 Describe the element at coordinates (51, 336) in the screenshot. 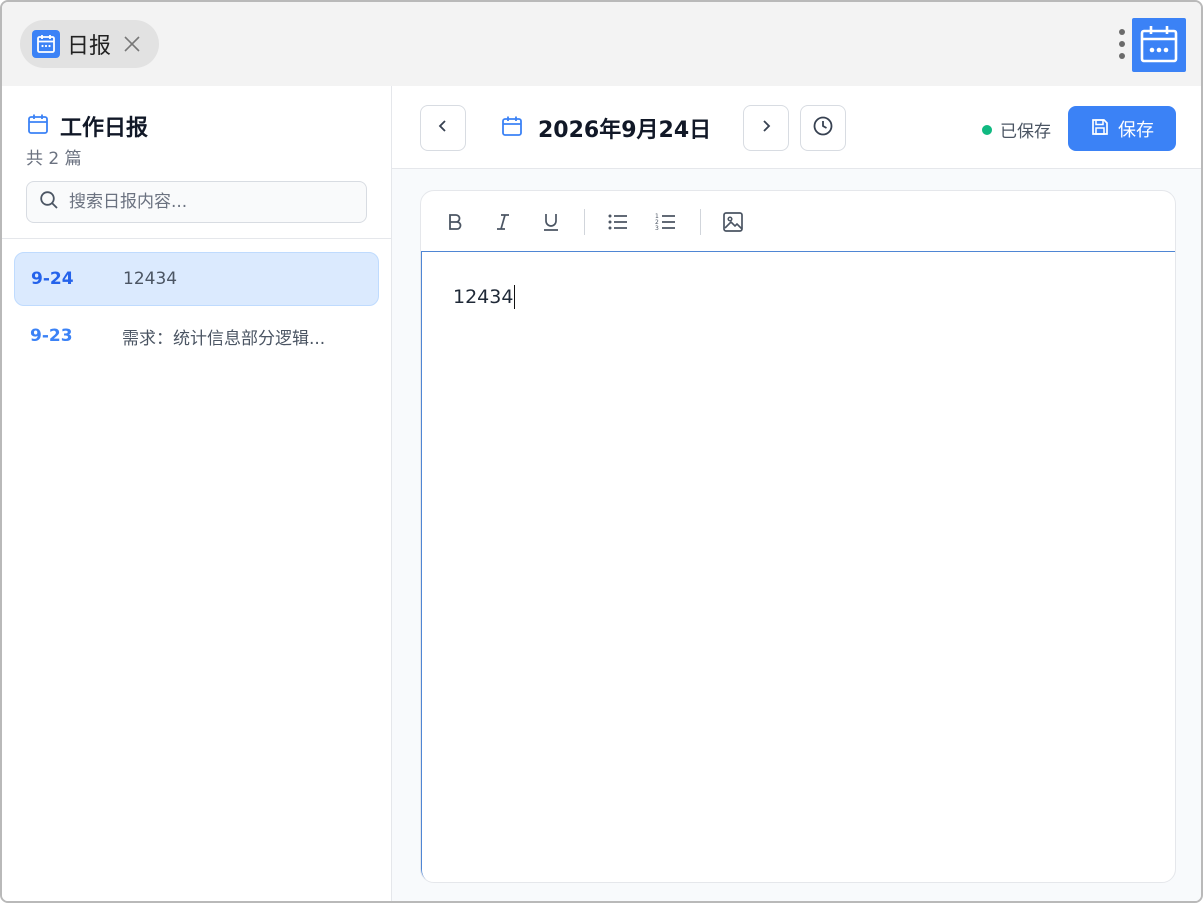

I see `entry-date: 9-23` at that location.